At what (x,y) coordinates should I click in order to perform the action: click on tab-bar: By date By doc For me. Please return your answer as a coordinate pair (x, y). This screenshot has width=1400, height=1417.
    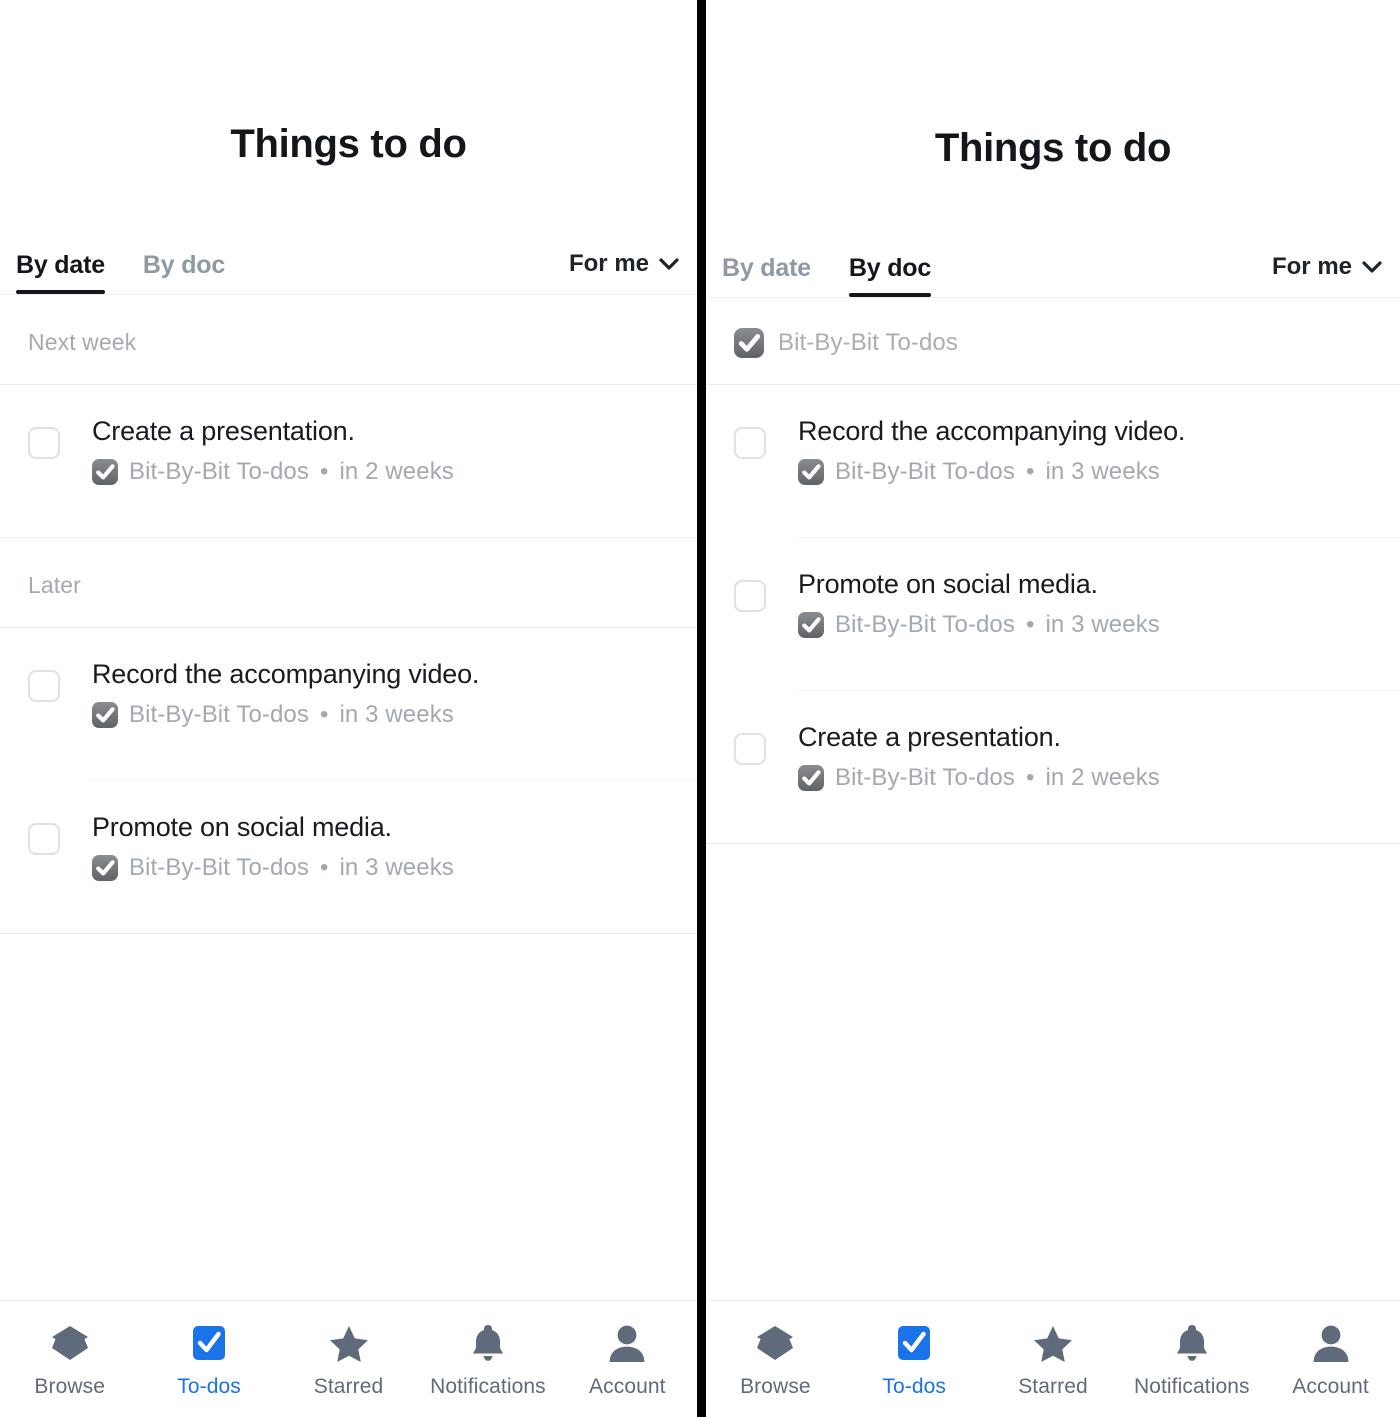
    Looking at the image, I should click on (348, 263).